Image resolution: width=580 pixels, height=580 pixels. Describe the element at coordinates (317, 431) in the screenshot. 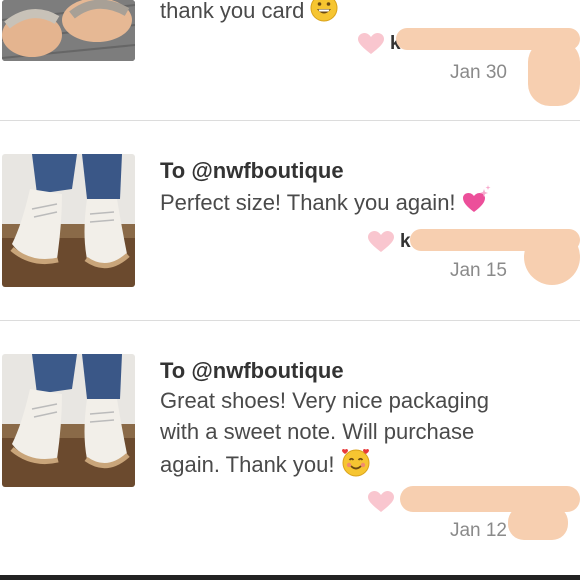

I see `review-text-line: with a sweet note. Will purchase` at that location.